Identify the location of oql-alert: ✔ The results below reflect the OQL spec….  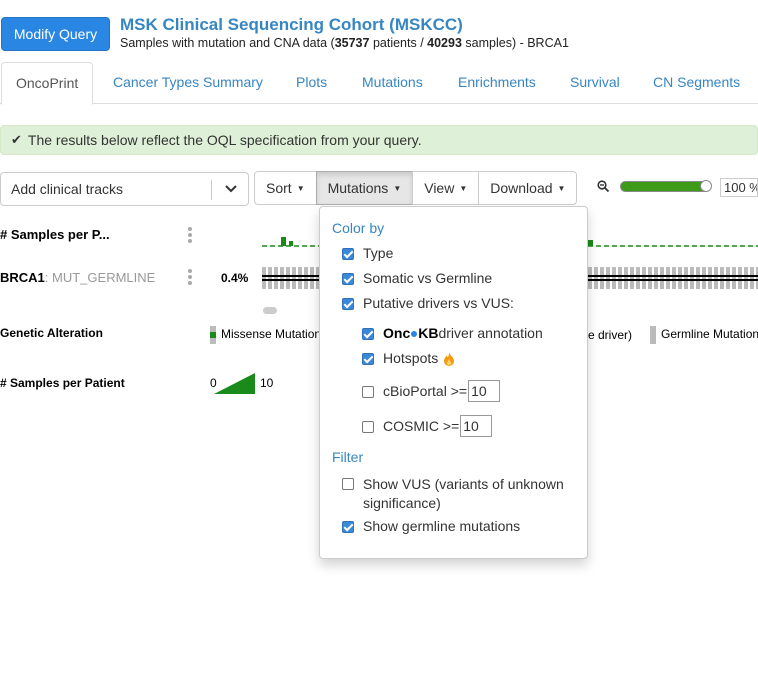
(379, 140).